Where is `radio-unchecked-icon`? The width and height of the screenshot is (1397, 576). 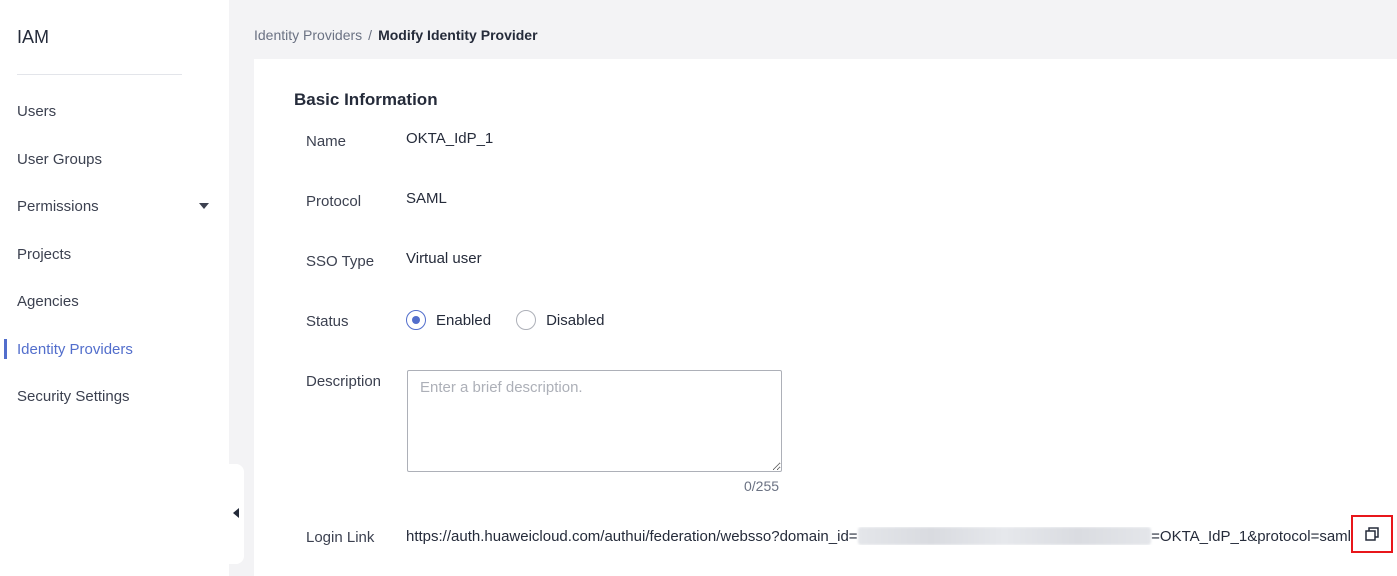 radio-unchecked-icon is located at coordinates (526, 320).